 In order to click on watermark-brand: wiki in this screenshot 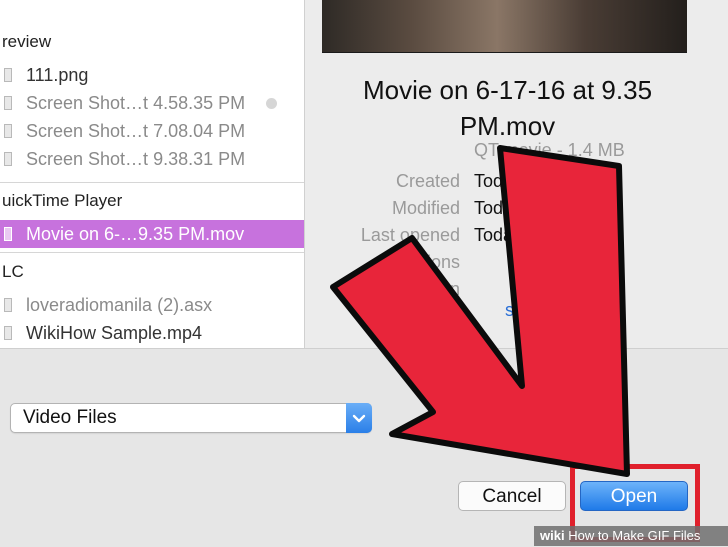, I will do `click(552, 535)`.